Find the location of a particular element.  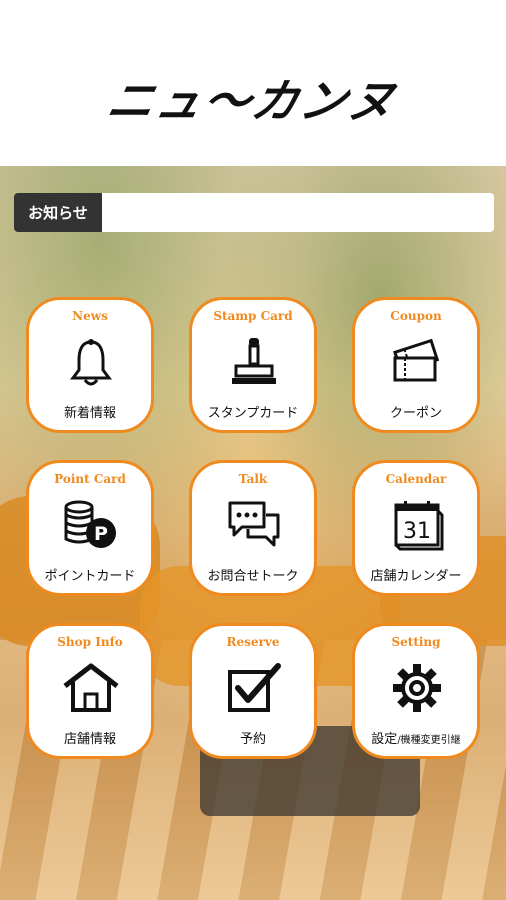

tile-title: Reserve is located at coordinates (253, 642).